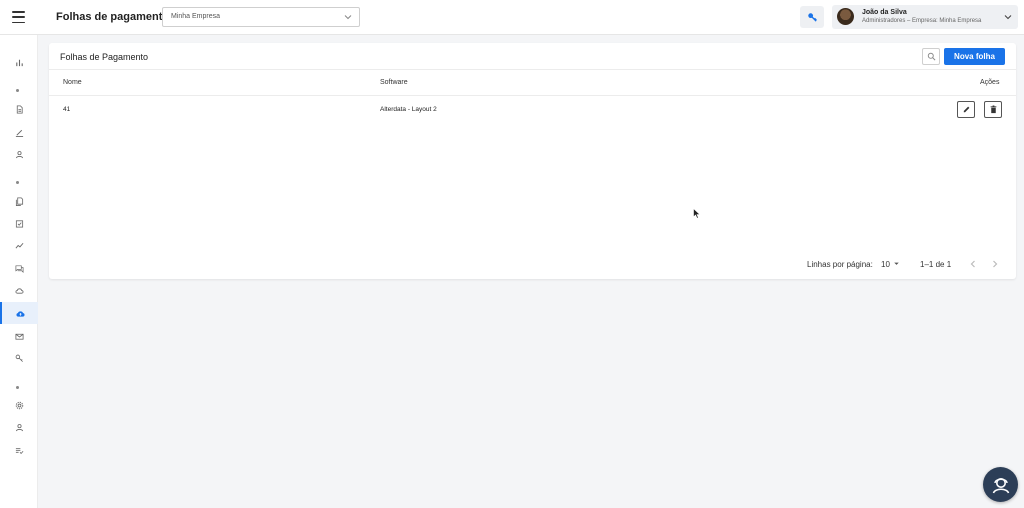 The width and height of the screenshot is (1024, 508). I want to click on checklist-icon, so click(19, 223).